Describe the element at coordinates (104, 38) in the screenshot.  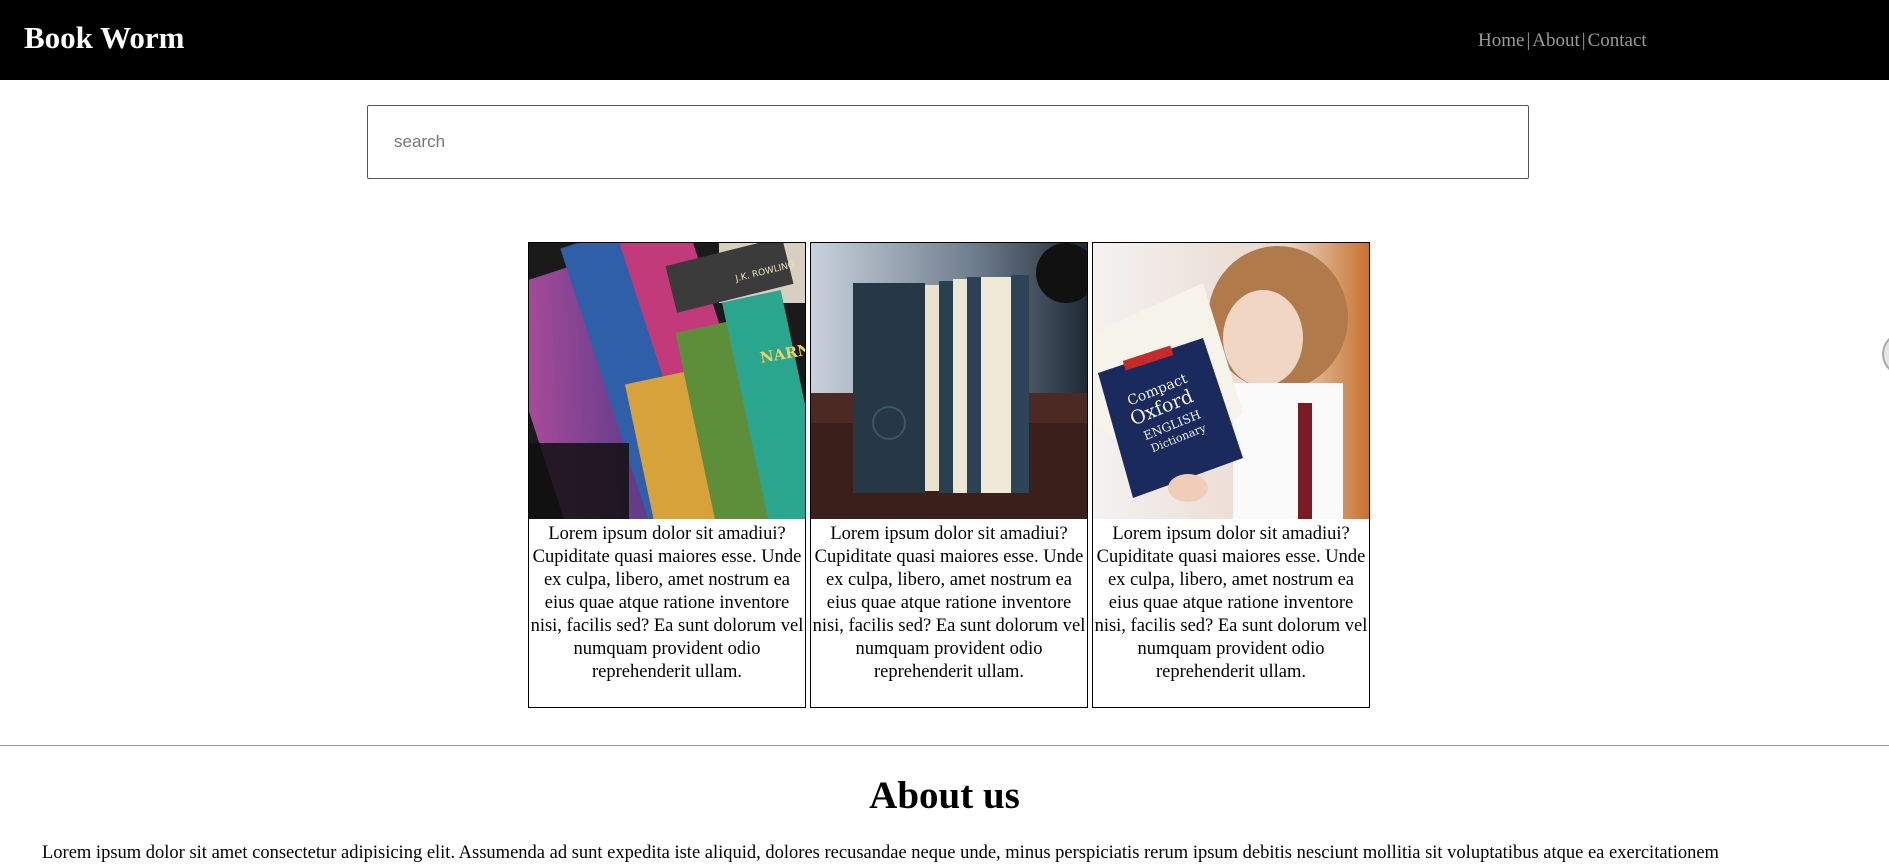
I see `brand-logo: Book Worm` at that location.